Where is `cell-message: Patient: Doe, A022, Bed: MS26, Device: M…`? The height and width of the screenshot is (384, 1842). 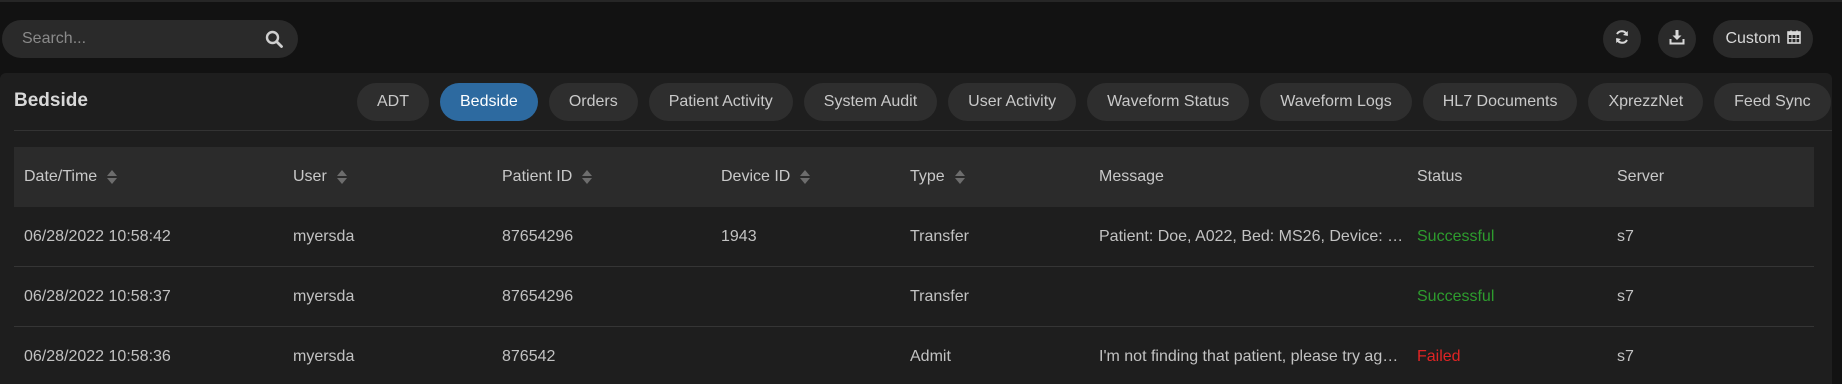 cell-message: Patient: Doe, A022, Bed: MS26, Device: M… is located at coordinates (1253, 236).